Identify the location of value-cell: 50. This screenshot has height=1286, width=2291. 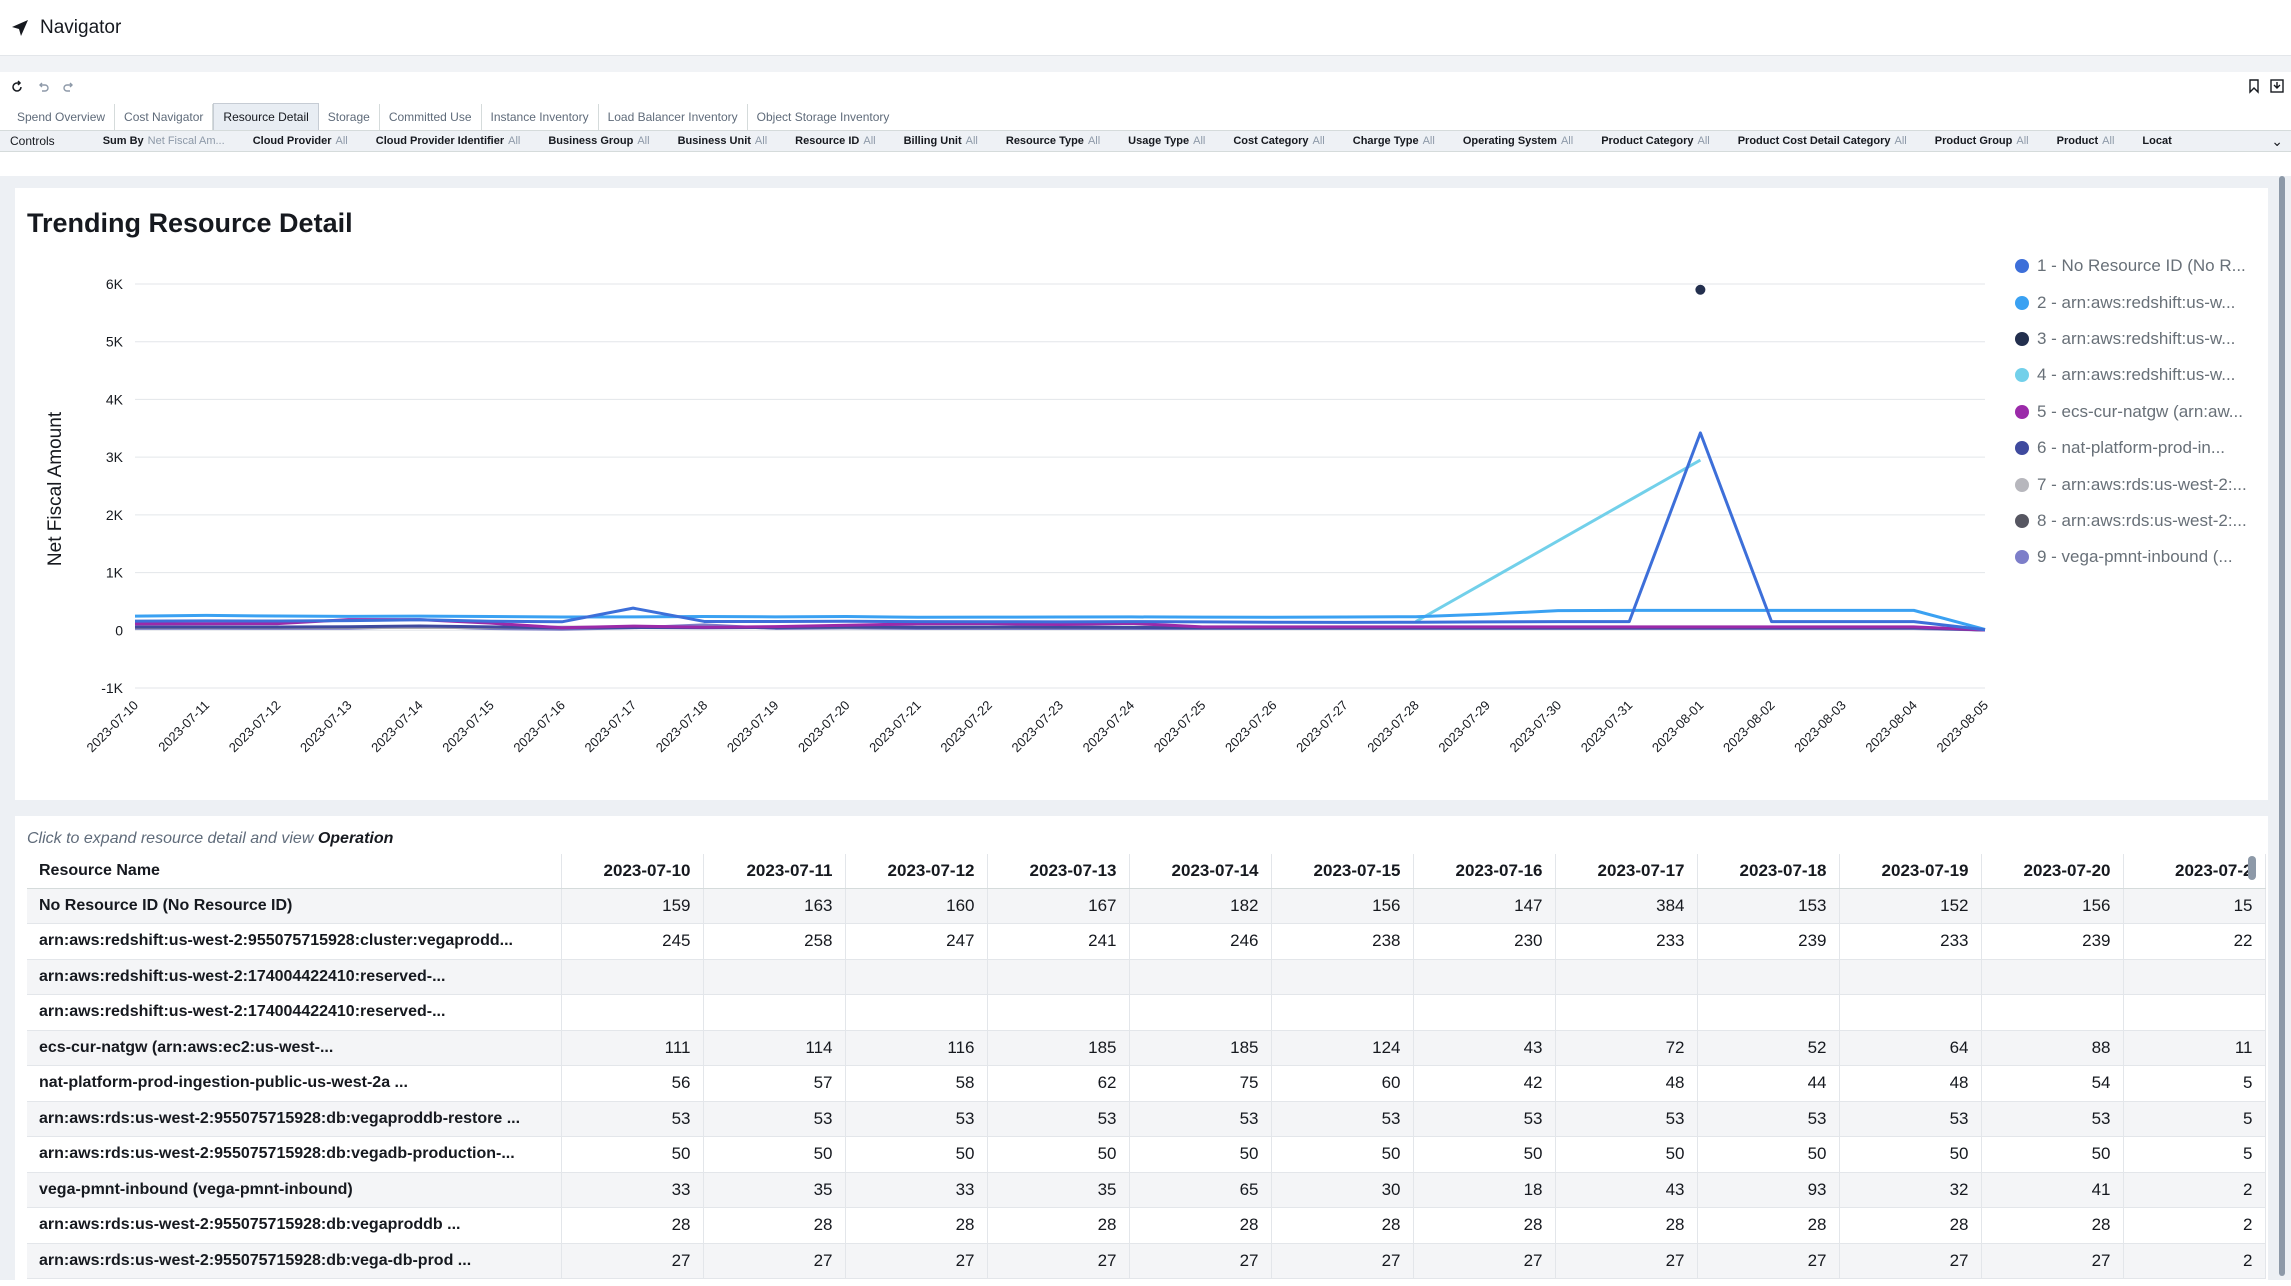
(2052, 1154).